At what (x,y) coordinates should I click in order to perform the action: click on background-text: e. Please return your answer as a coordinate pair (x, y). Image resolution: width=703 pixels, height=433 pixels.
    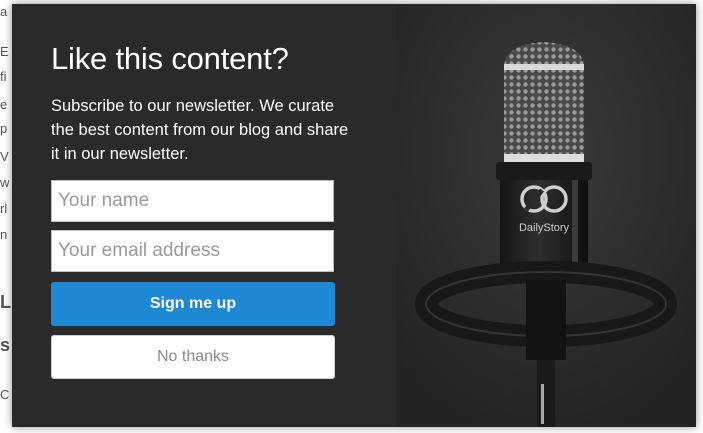
    Looking at the image, I should click on (4, 104).